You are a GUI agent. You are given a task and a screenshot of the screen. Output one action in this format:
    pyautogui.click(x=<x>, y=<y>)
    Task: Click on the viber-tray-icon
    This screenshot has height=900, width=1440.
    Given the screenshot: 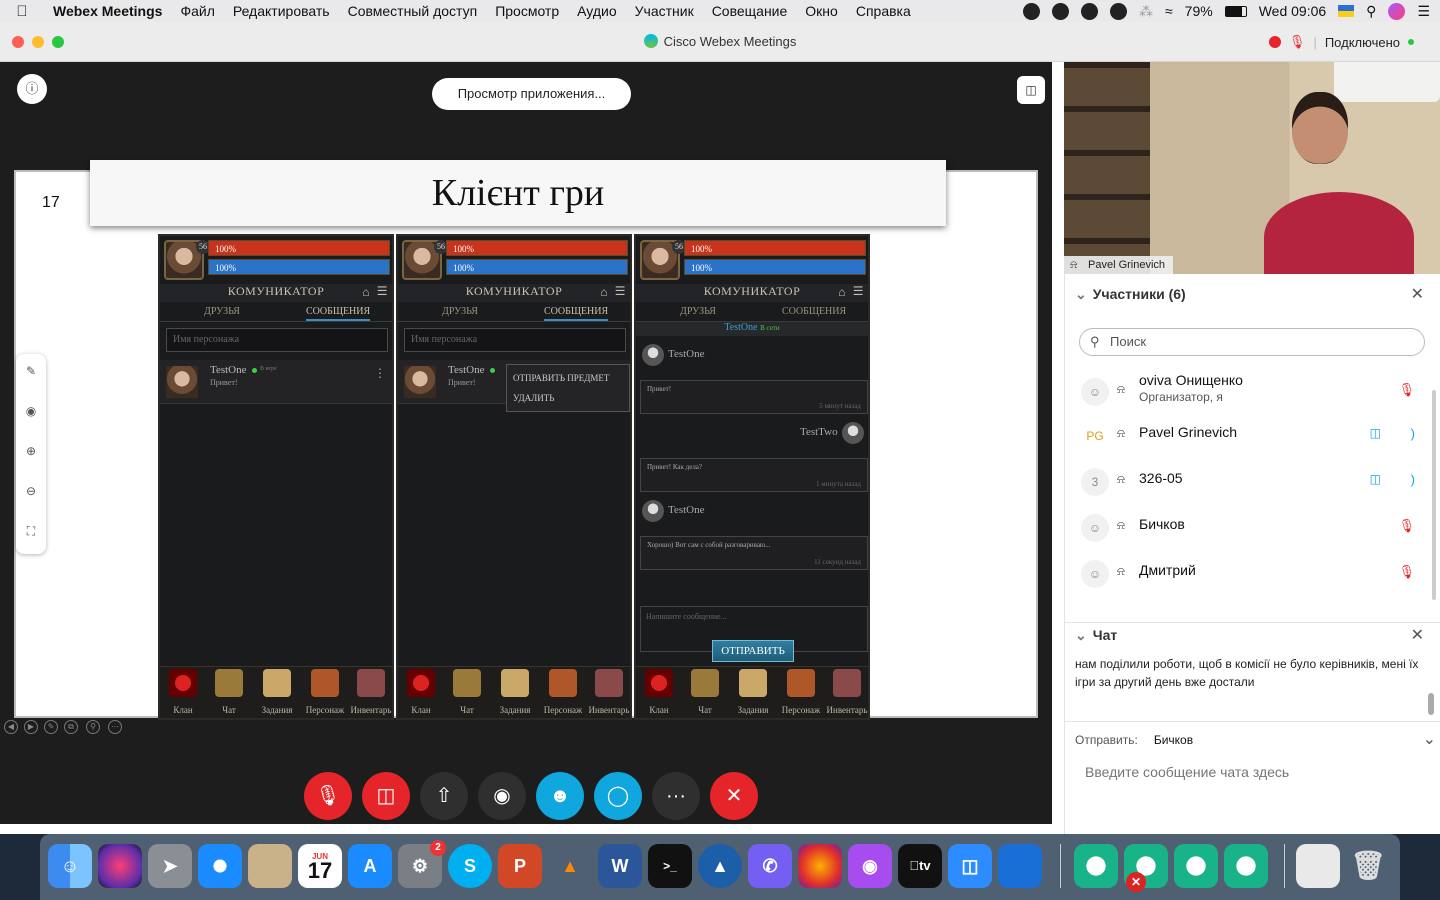 What is the action you would take?
    pyautogui.click(x=1031, y=11)
    